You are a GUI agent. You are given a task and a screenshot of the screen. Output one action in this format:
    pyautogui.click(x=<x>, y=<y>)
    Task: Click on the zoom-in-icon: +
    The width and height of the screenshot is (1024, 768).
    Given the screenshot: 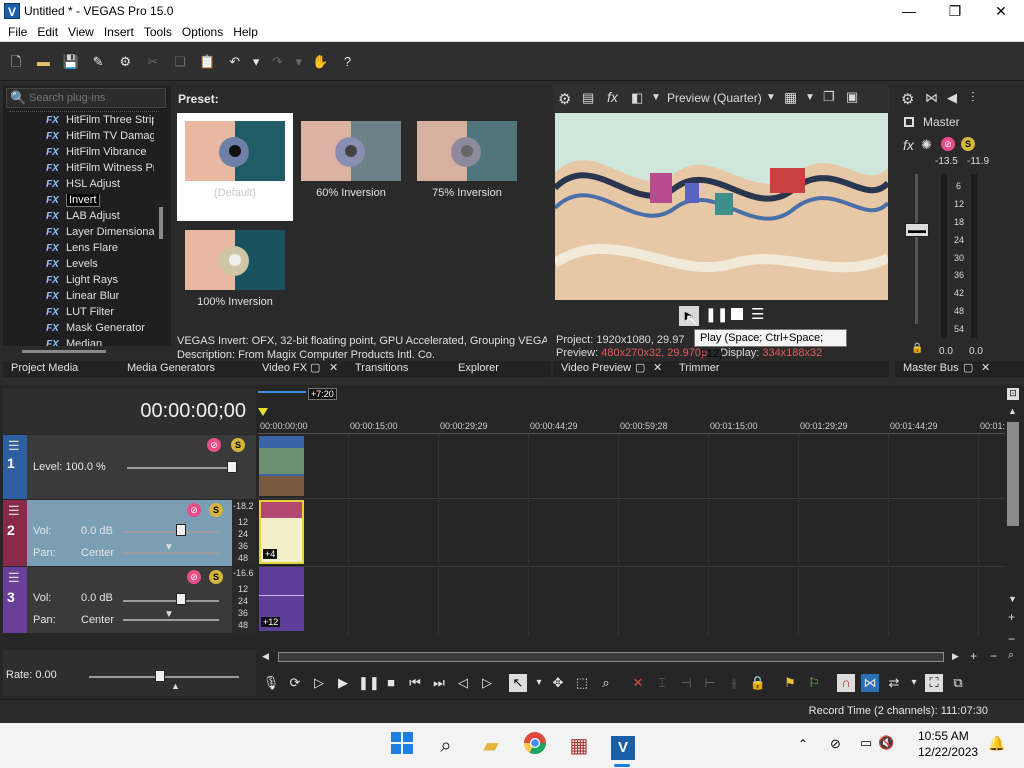 What is the action you would take?
    pyautogui.click(x=1011, y=617)
    